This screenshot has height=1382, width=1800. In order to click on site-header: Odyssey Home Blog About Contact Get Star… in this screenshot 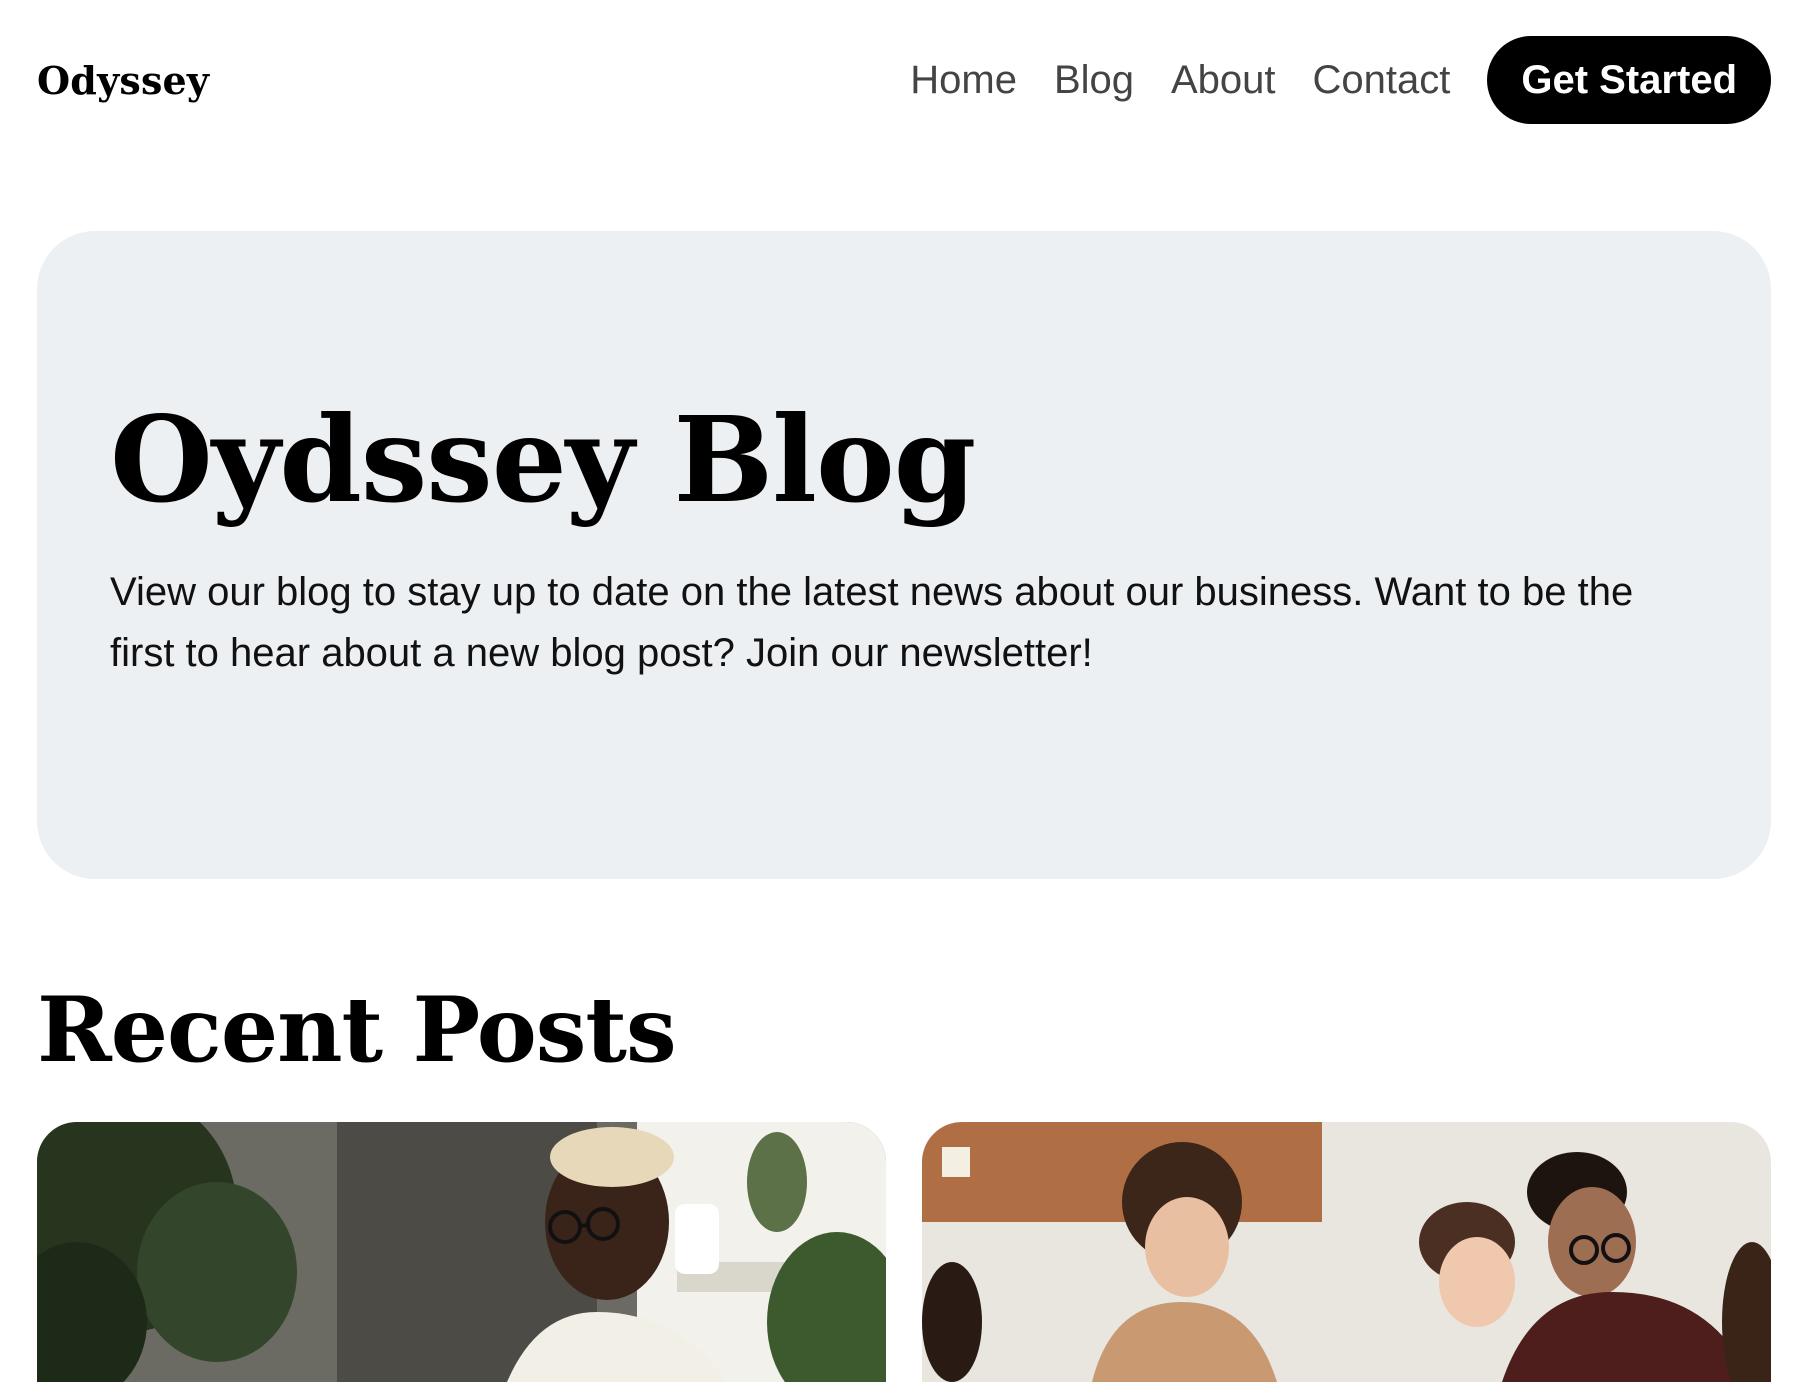, I will do `click(904, 80)`.